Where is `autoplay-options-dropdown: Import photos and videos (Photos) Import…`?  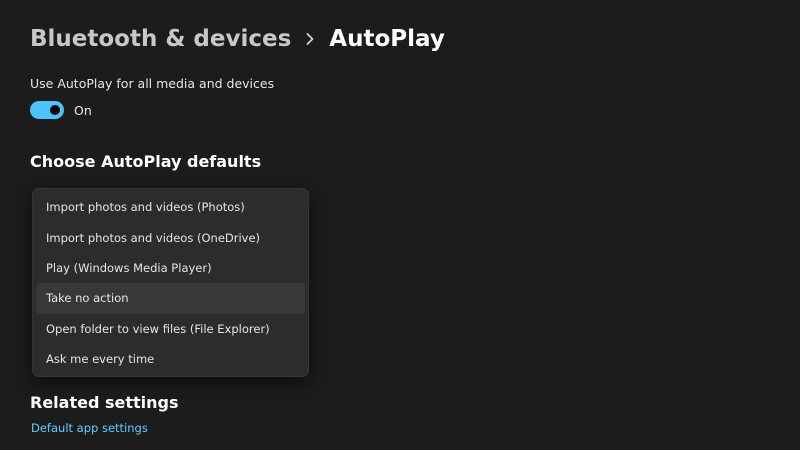
autoplay-options-dropdown: Import photos and videos (Photos) Import… is located at coordinates (170, 282).